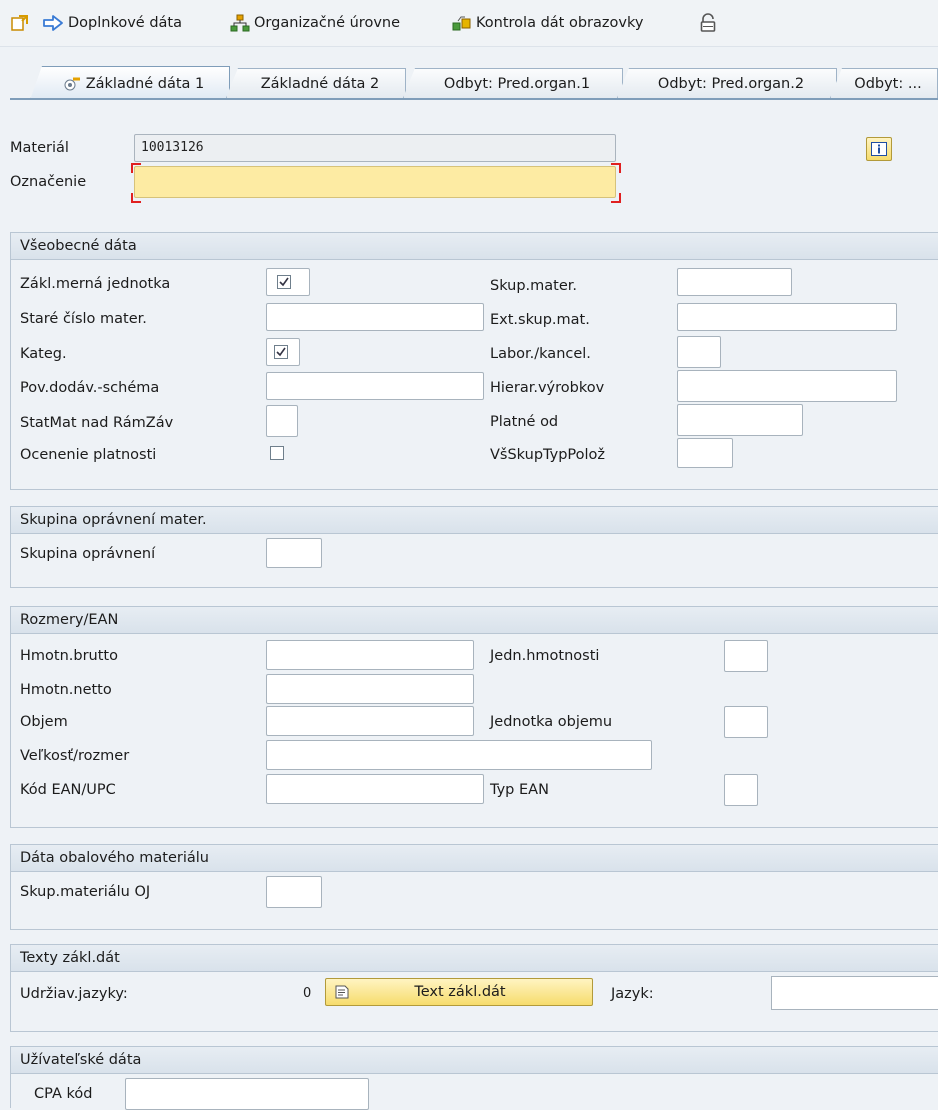 The width and height of the screenshot is (938, 1110). What do you see at coordinates (545, 656) in the screenshot?
I see `weight-unit-label: Jedn.hmotnosti` at bounding box center [545, 656].